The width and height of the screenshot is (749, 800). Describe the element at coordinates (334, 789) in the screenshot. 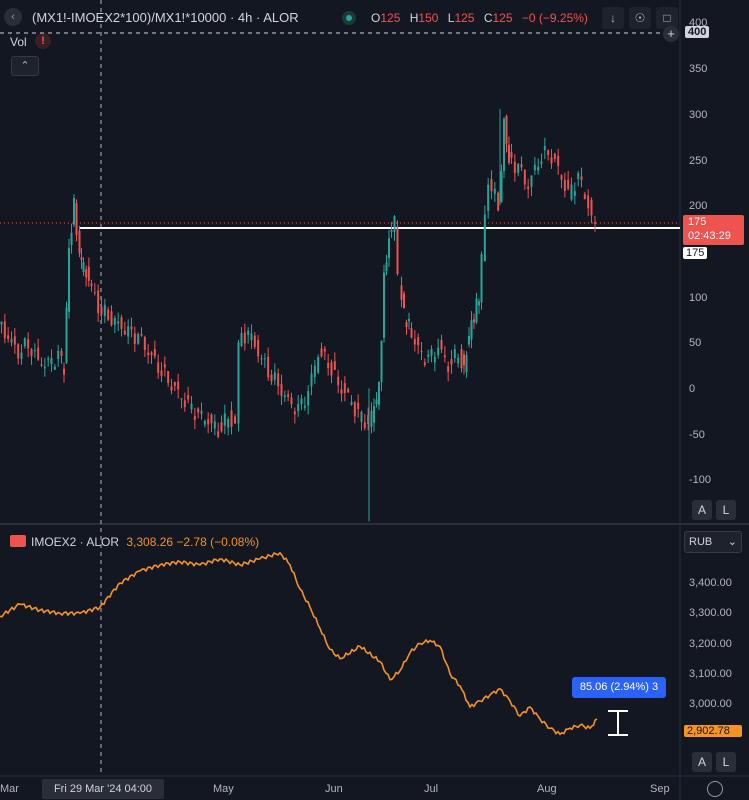

I see `time-label: Jun` at that location.